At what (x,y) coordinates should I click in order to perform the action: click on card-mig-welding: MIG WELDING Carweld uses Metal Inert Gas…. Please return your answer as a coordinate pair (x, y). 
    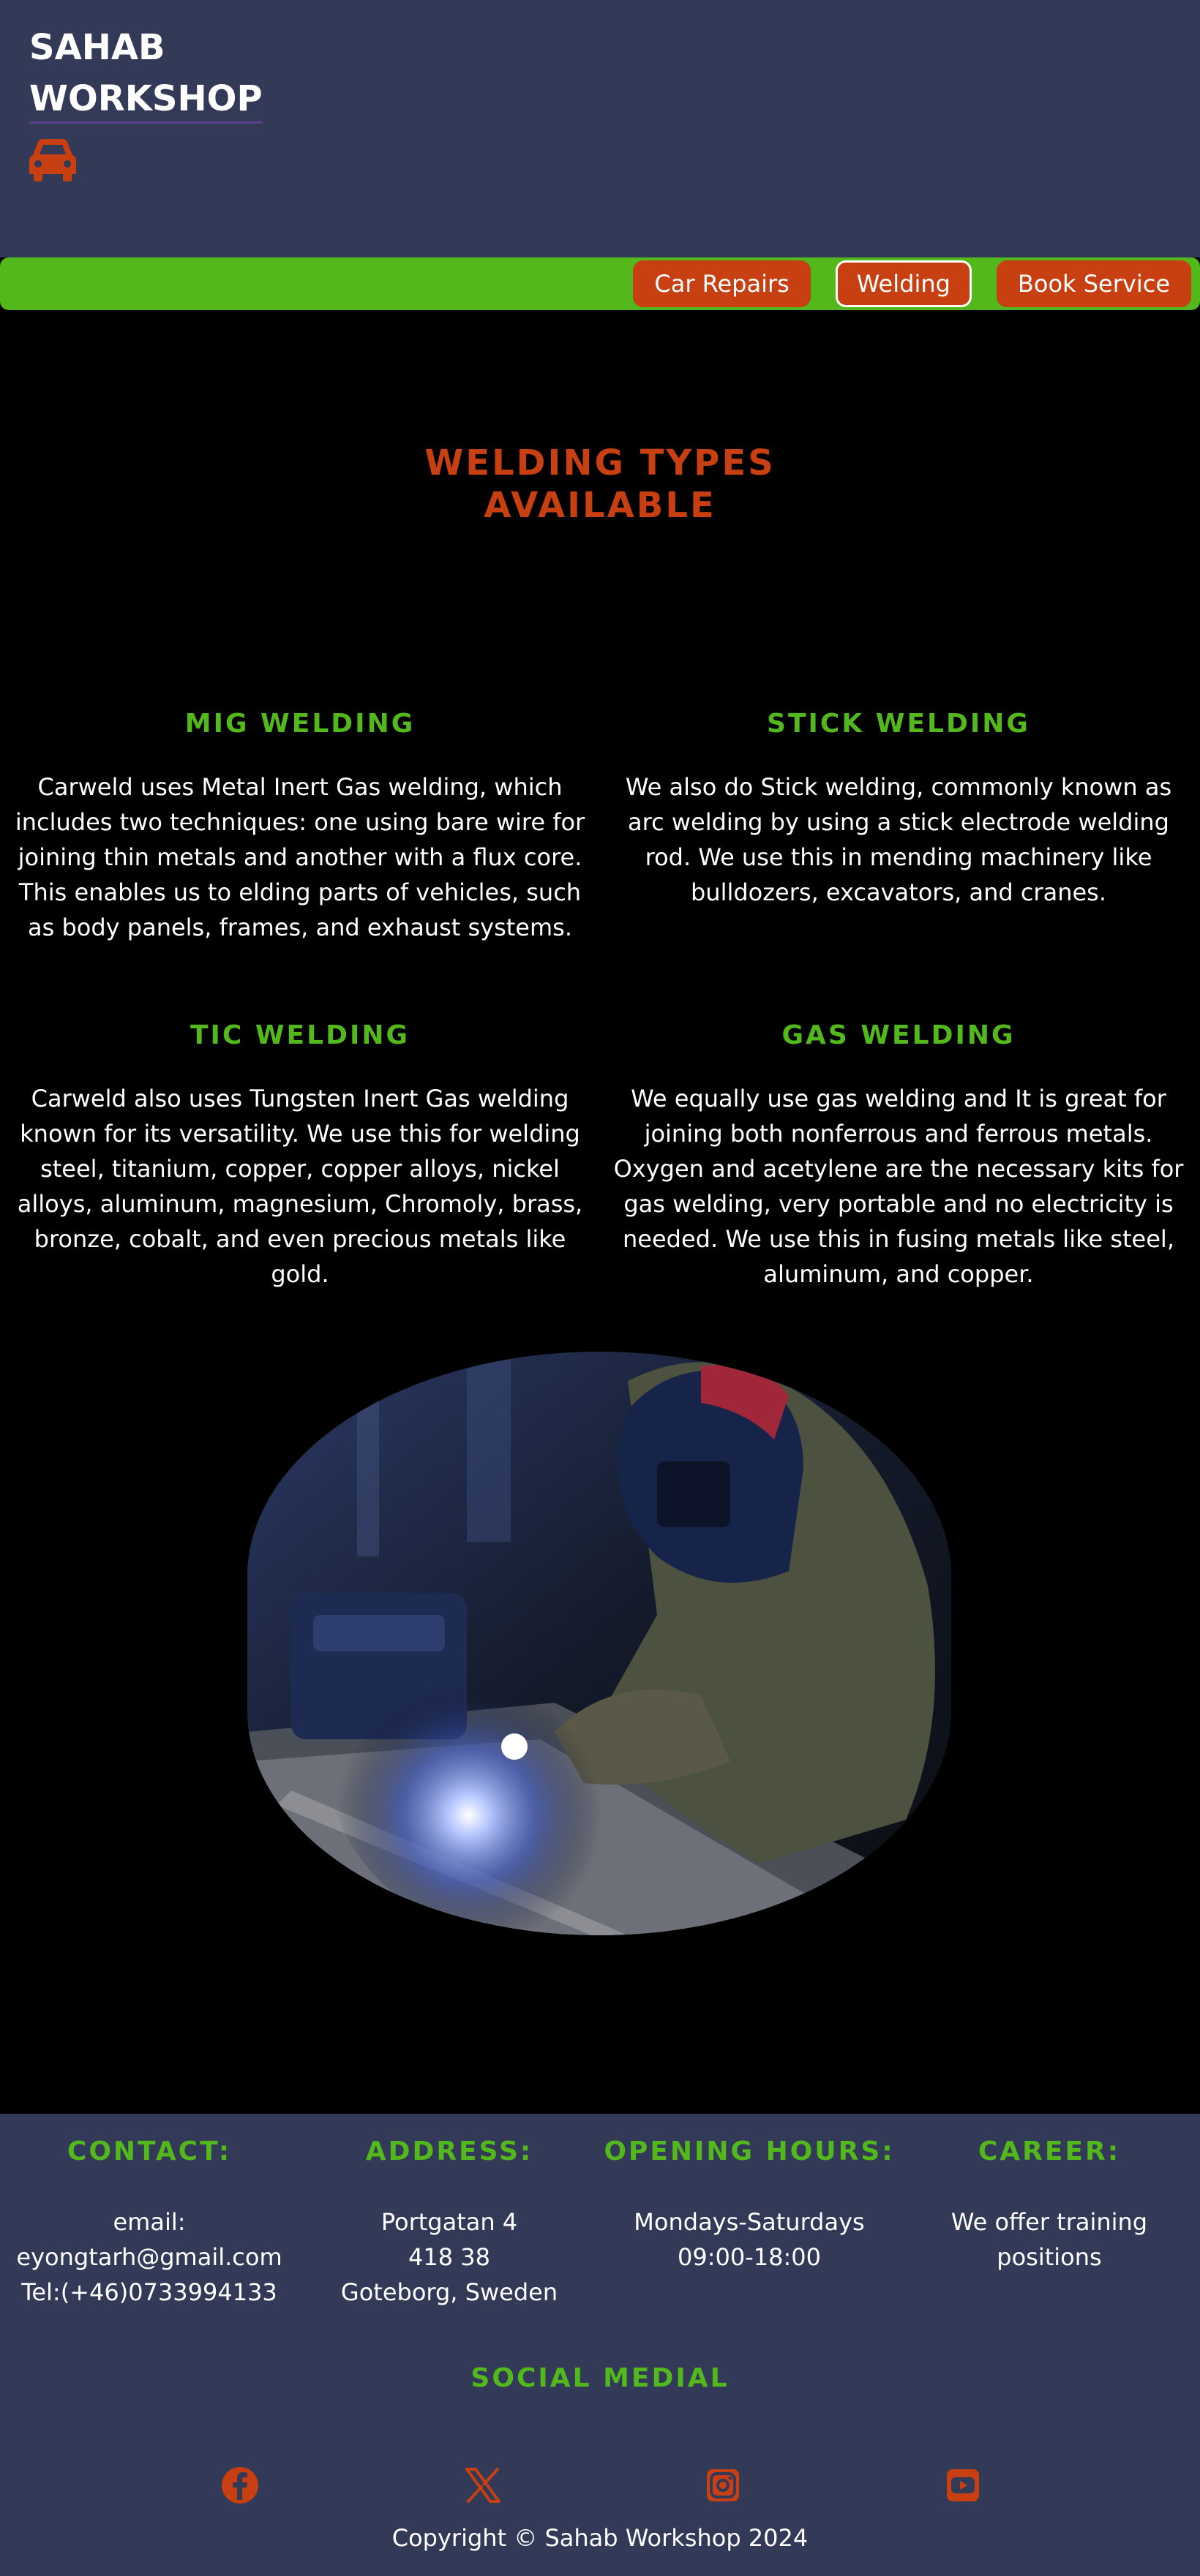
    Looking at the image, I should click on (300, 826).